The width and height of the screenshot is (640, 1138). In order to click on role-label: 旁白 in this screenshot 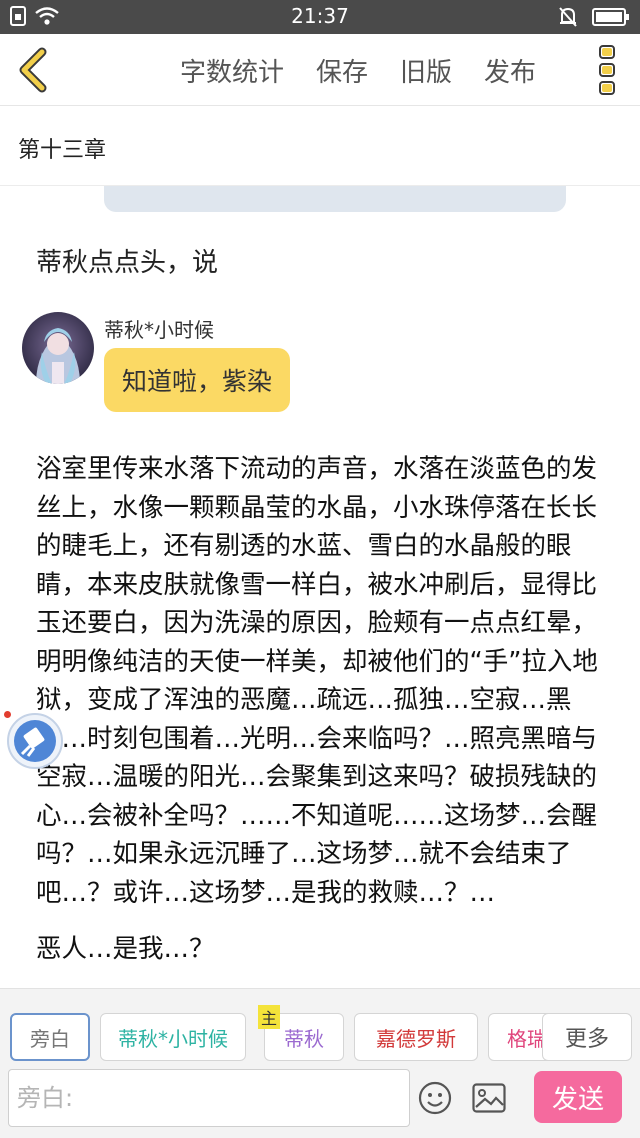, I will do `click(50, 1038)`.